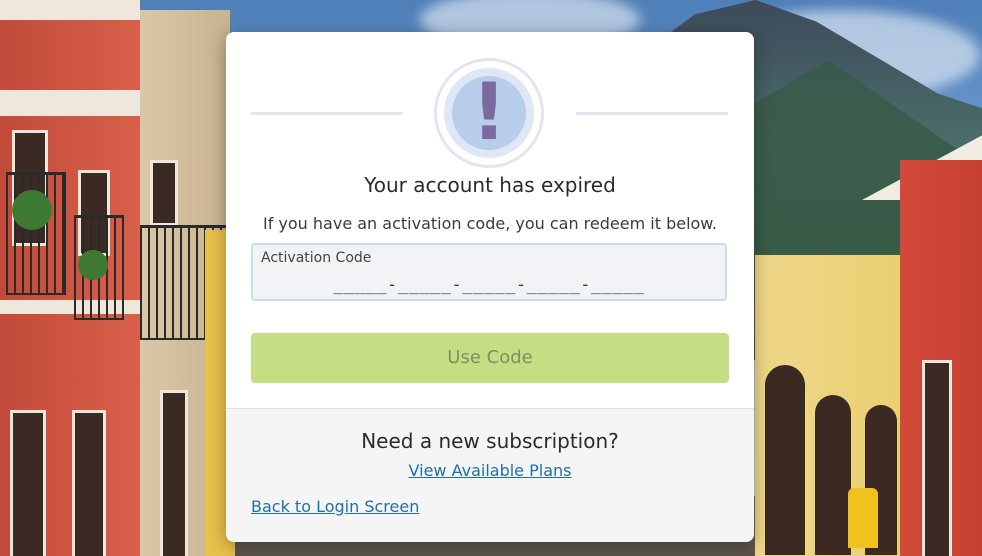  I want to click on back-to-login-link: Back to Login Screen, so click(335, 506).